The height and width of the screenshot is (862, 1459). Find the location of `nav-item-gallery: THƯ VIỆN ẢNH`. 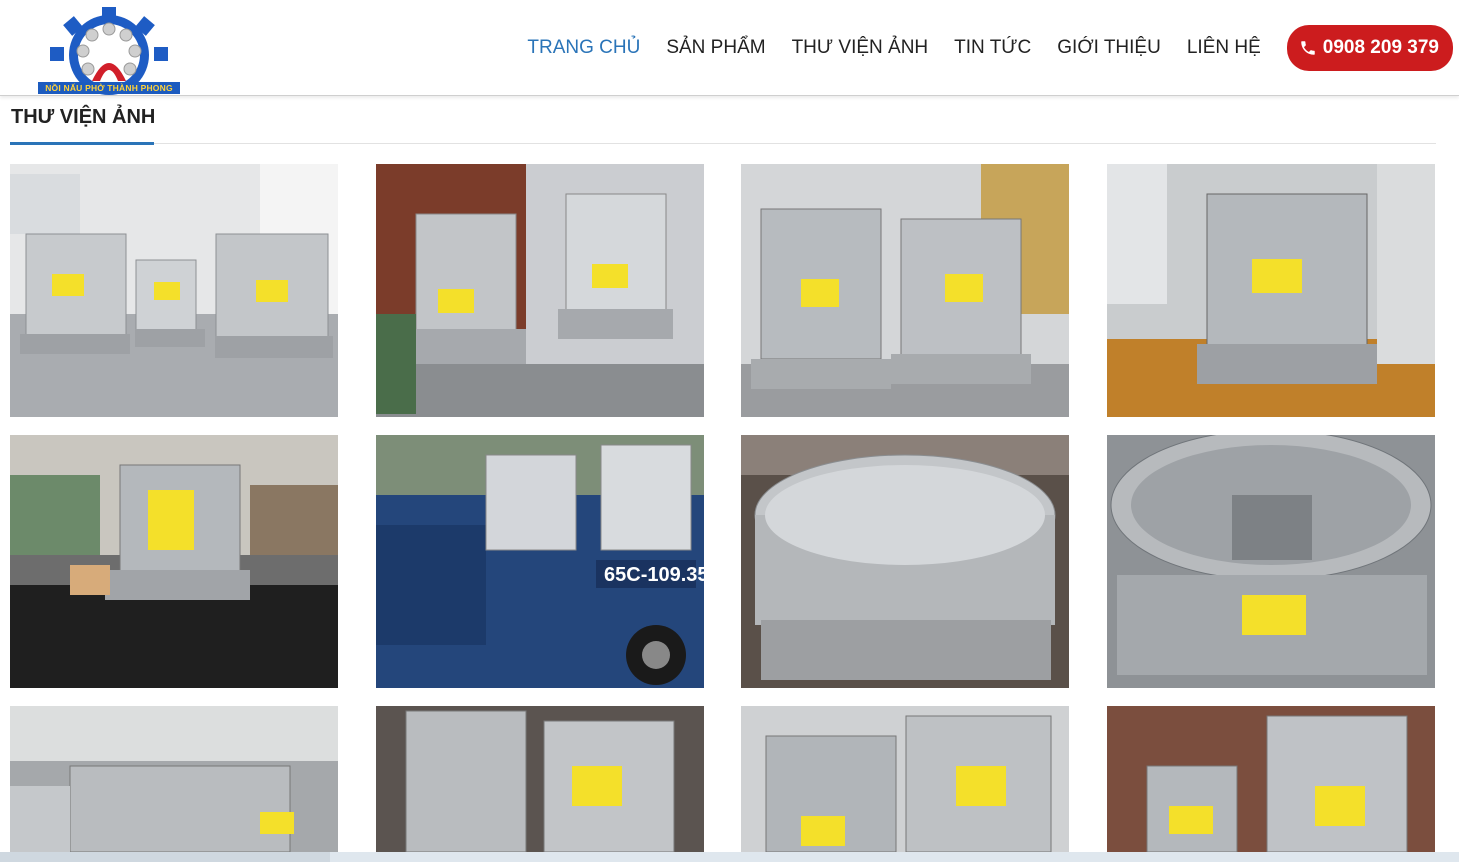

nav-item-gallery: THƯ VIỆN ẢNH is located at coordinates (860, 48).